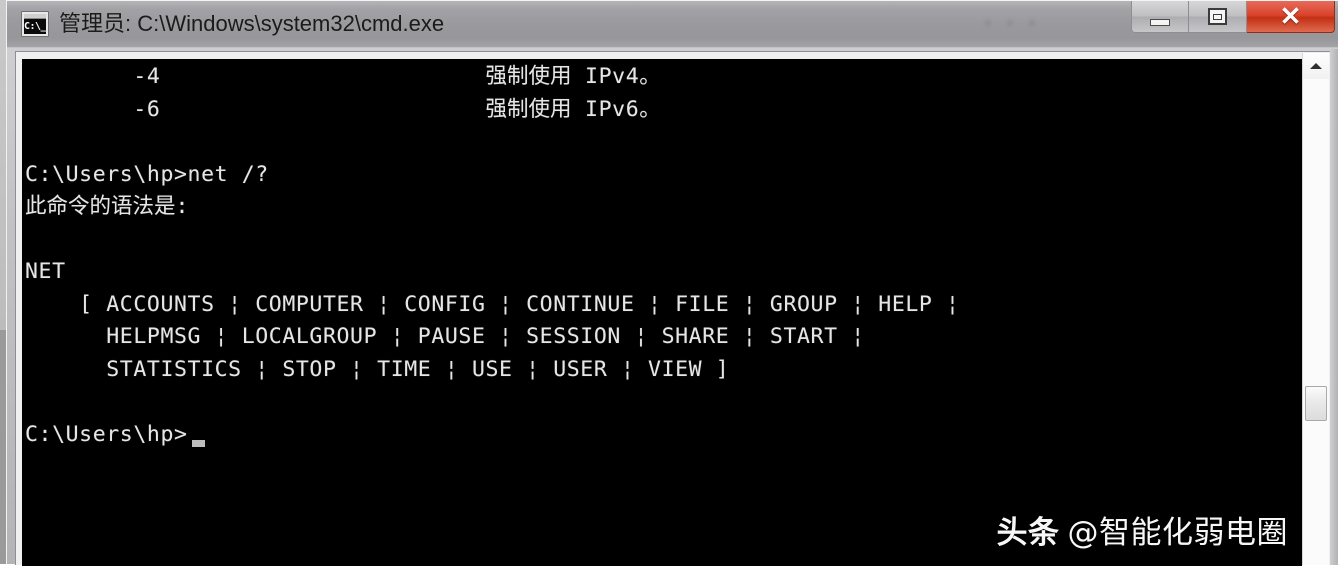  Describe the element at coordinates (1160, 17) in the screenshot. I see `minimize-button` at that location.